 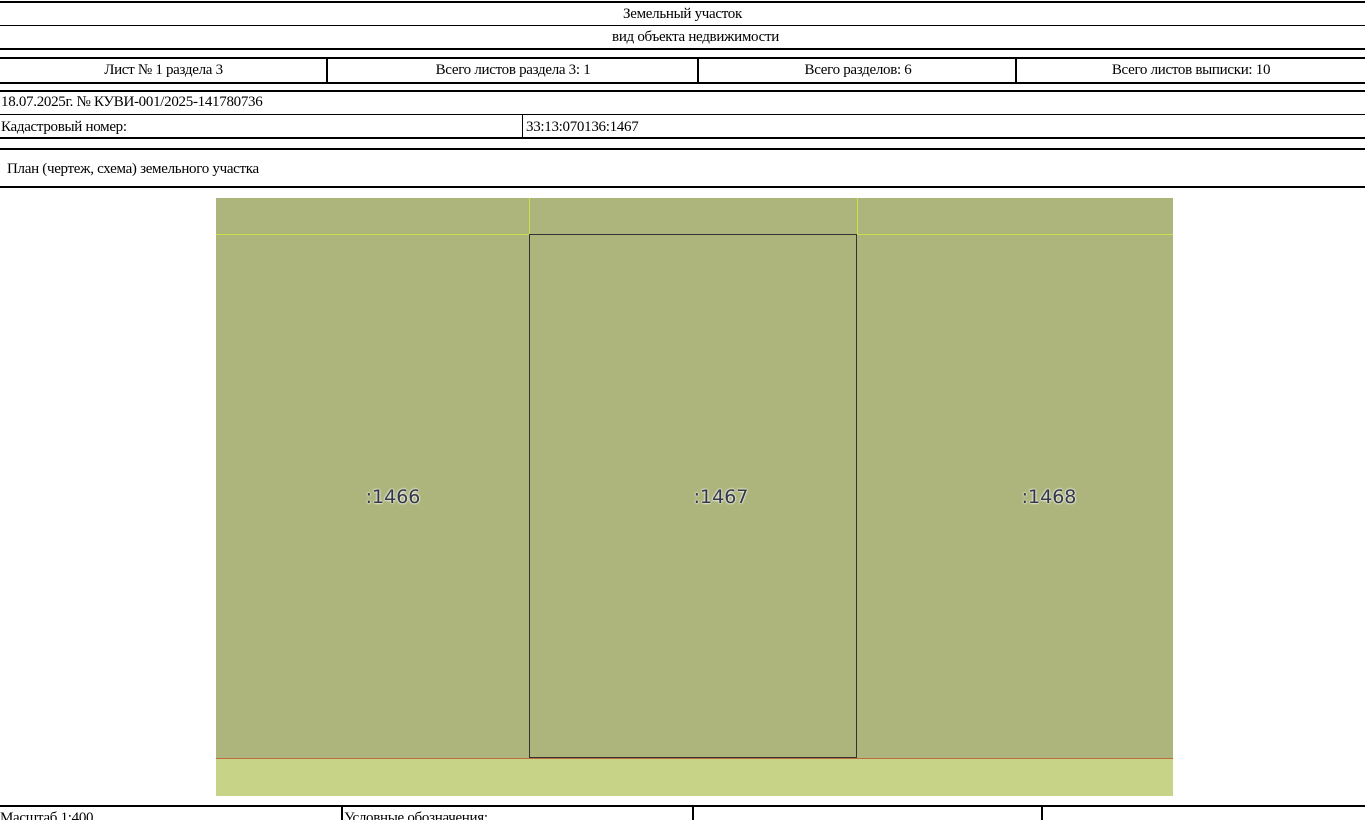 What do you see at coordinates (133, 169) in the screenshot?
I see `plan-title: План (чертеж, схема) земельного участка` at bounding box center [133, 169].